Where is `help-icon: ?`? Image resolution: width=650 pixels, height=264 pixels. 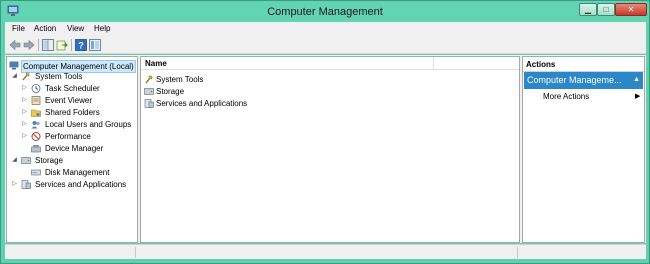 help-icon: ? is located at coordinates (81, 45).